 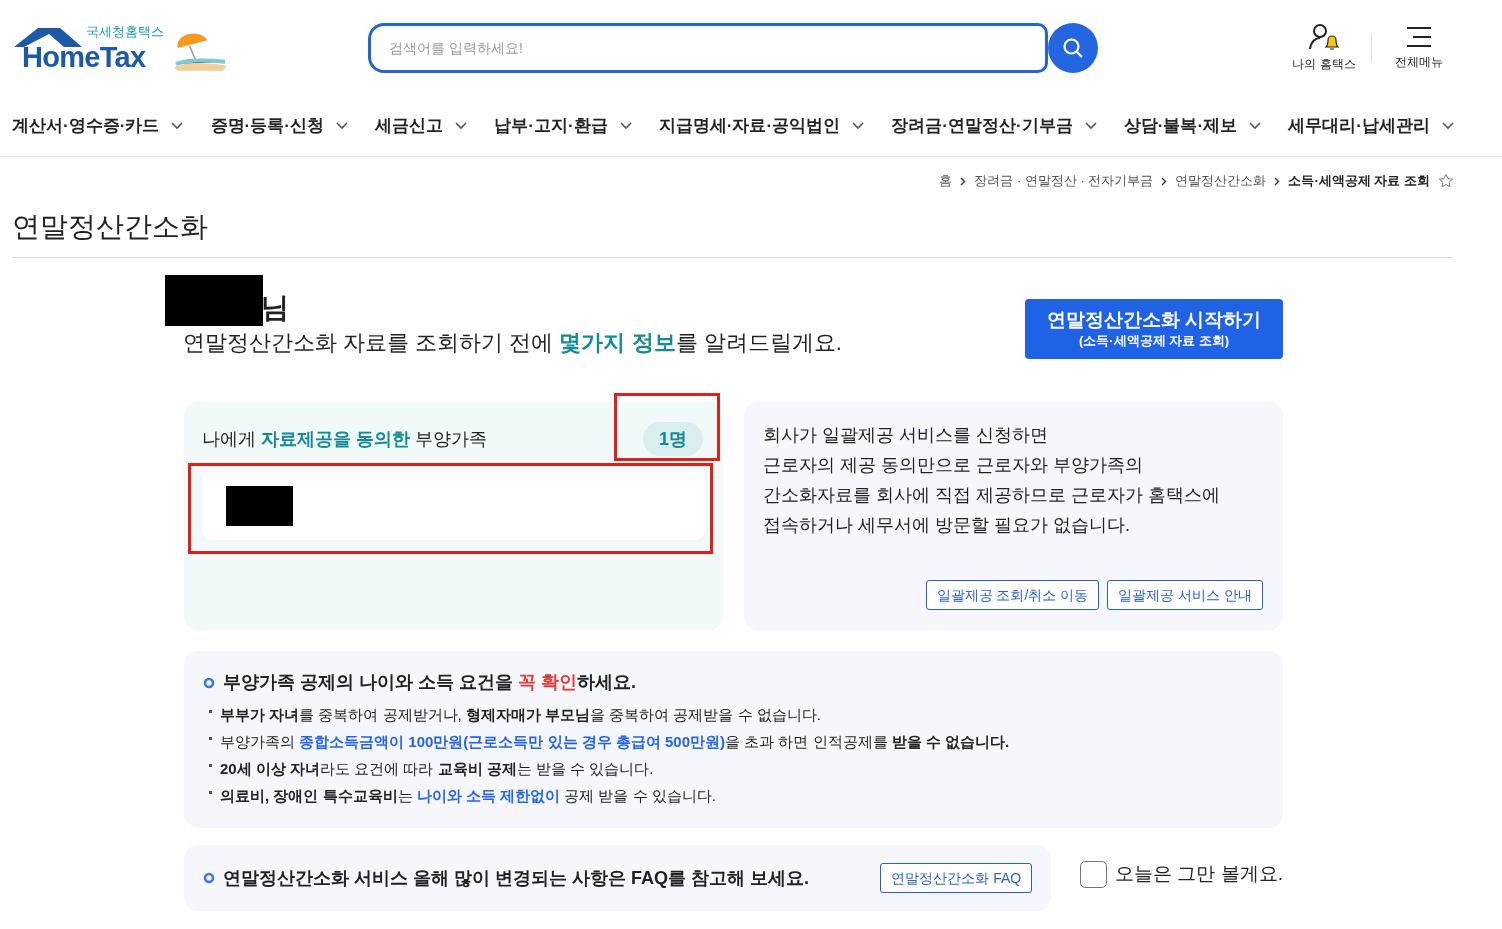 I want to click on house-roof-icon, so click(x=48, y=36).